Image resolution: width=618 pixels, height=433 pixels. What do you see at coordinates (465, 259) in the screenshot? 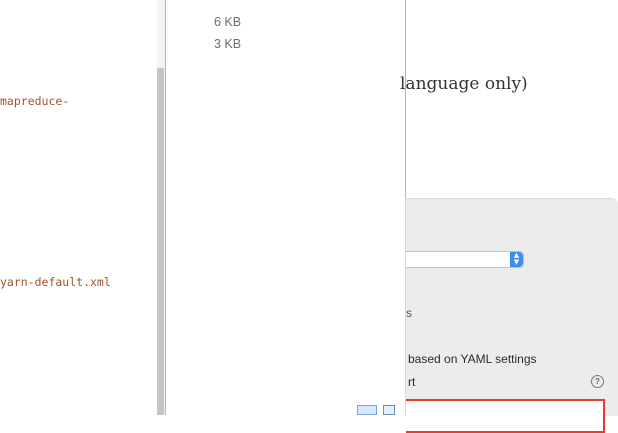
I see `settings-select: ▲ ▼` at bounding box center [465, 259].